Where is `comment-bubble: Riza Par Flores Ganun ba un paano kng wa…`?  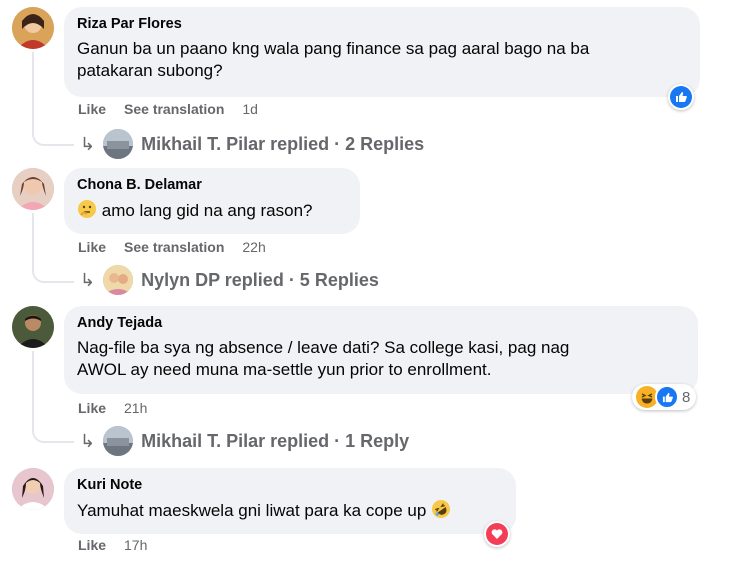
comment-bubble: Riza Par Flores Ganun ba un paano kng wa… is located at coordinates (382, 52).